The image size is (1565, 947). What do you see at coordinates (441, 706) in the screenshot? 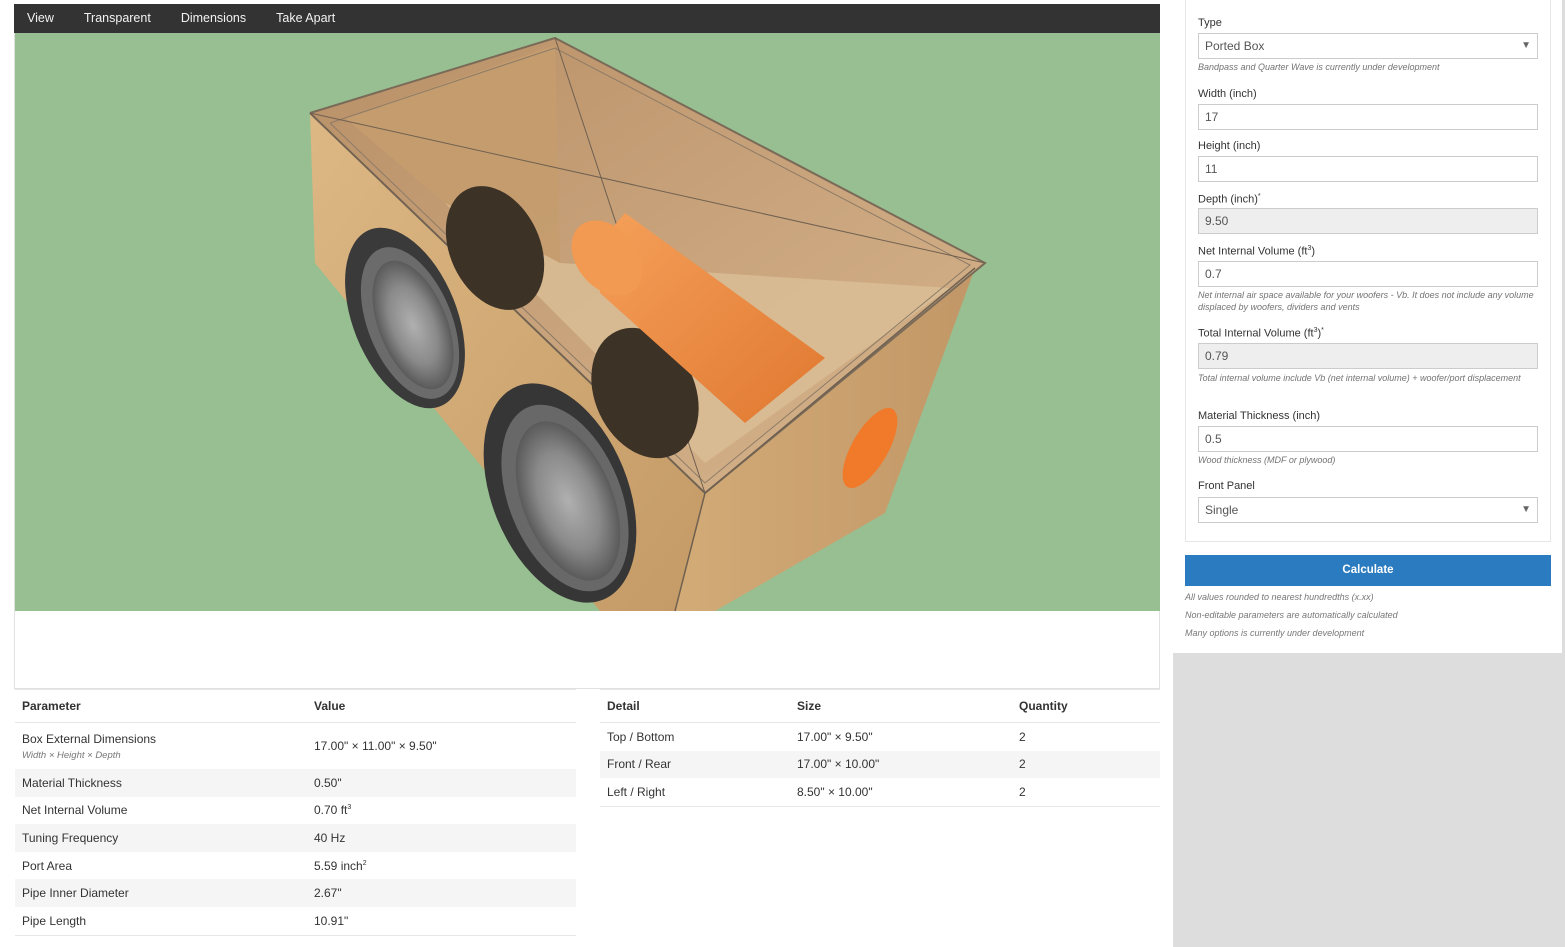
I see `col-value: Value` at bounding box center [441, 706].